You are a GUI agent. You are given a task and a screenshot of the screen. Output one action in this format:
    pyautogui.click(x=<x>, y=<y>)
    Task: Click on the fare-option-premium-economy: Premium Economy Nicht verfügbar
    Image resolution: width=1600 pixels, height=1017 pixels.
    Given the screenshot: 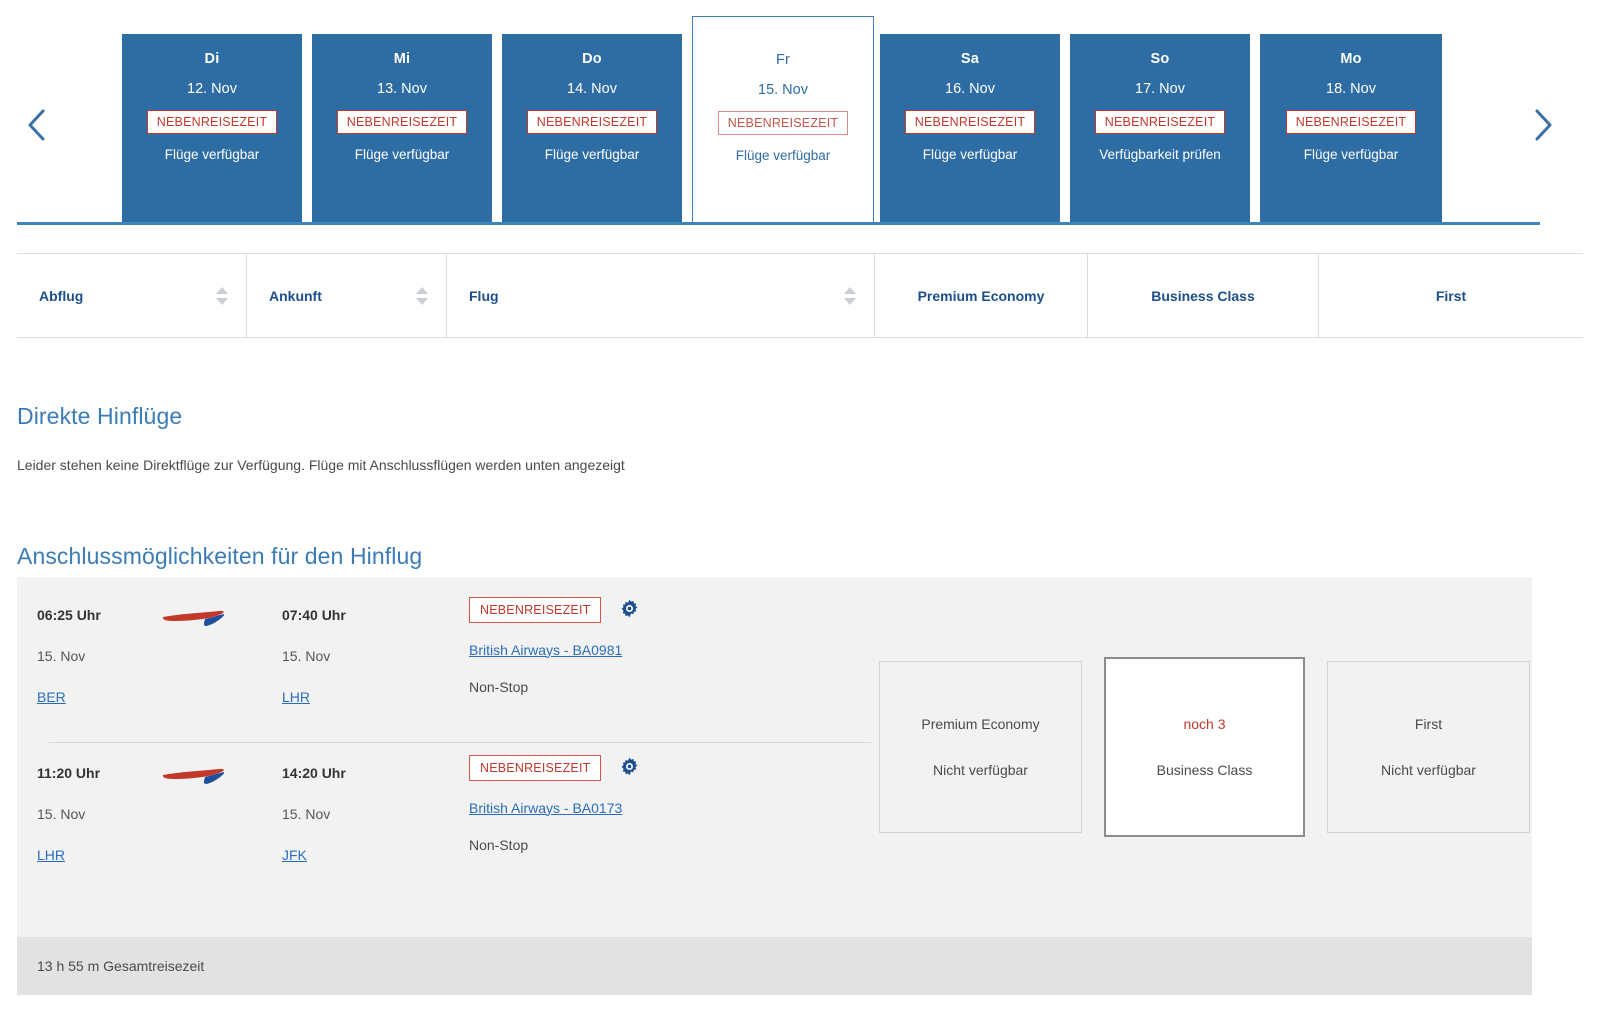 What is the action you would take?
    pyautogui.click(x=980, y=747)
    